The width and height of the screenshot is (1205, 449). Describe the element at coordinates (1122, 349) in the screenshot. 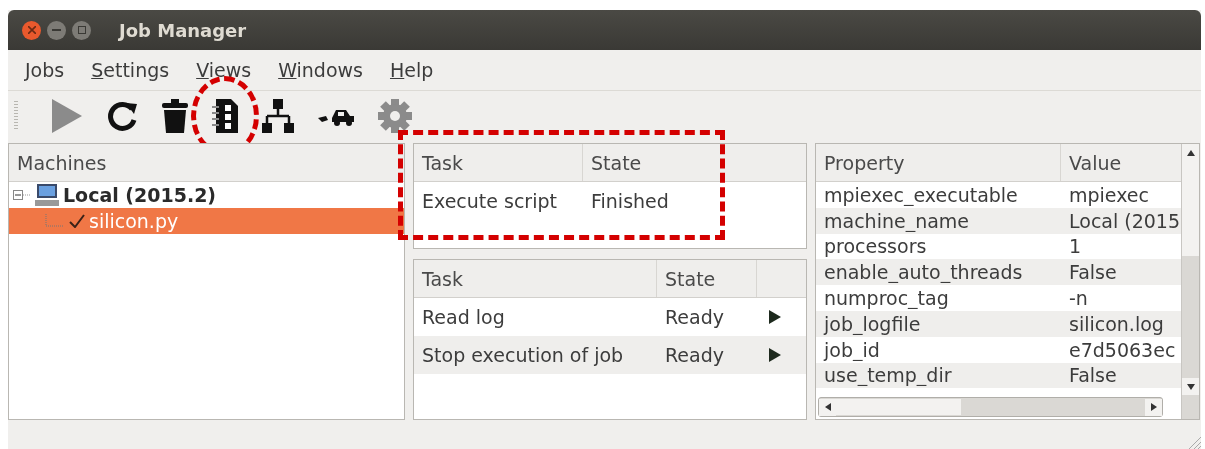

I see `table-cell-text: e7d5063ec` at that location.